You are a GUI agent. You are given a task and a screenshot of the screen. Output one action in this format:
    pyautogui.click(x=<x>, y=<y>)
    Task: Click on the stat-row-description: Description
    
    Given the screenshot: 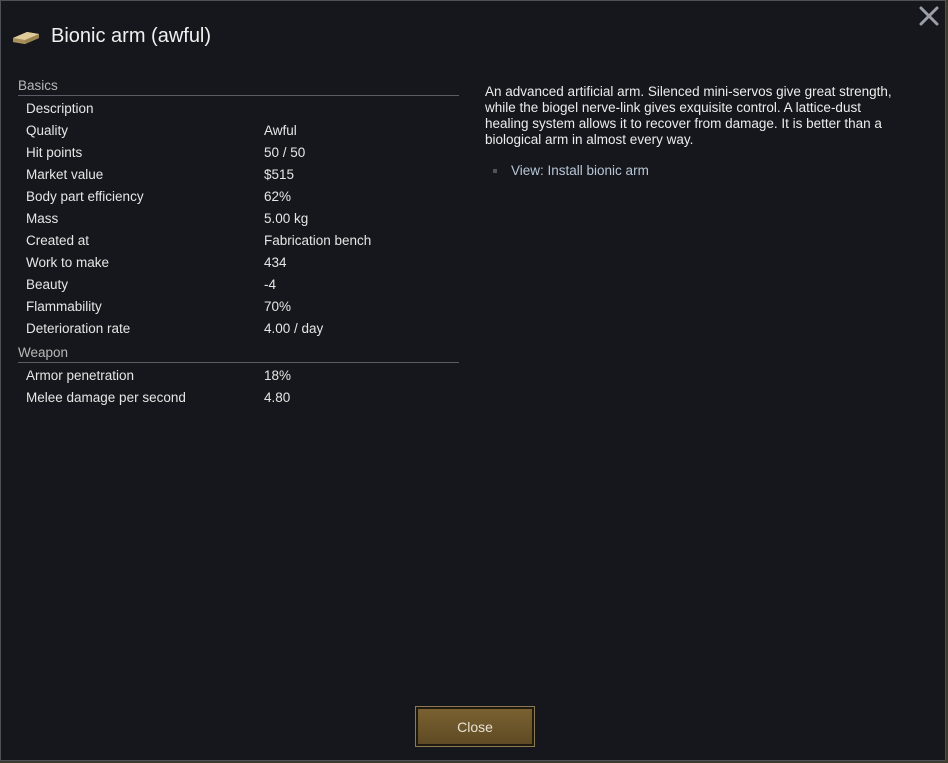 What is the action you would take?
    pyautogui.click(x=238, y=109)
    